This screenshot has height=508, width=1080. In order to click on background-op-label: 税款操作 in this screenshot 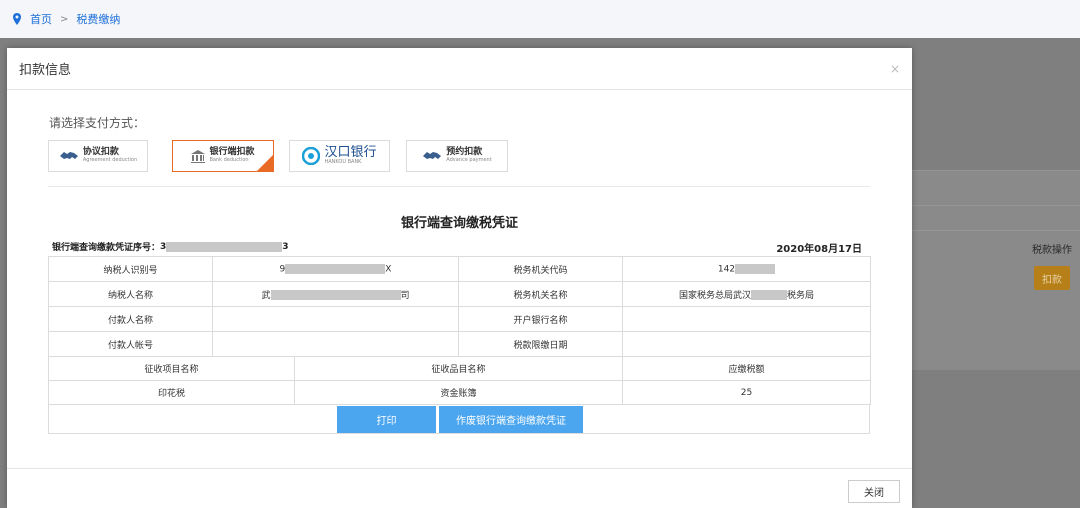, I will do `click(1052, 250)`.